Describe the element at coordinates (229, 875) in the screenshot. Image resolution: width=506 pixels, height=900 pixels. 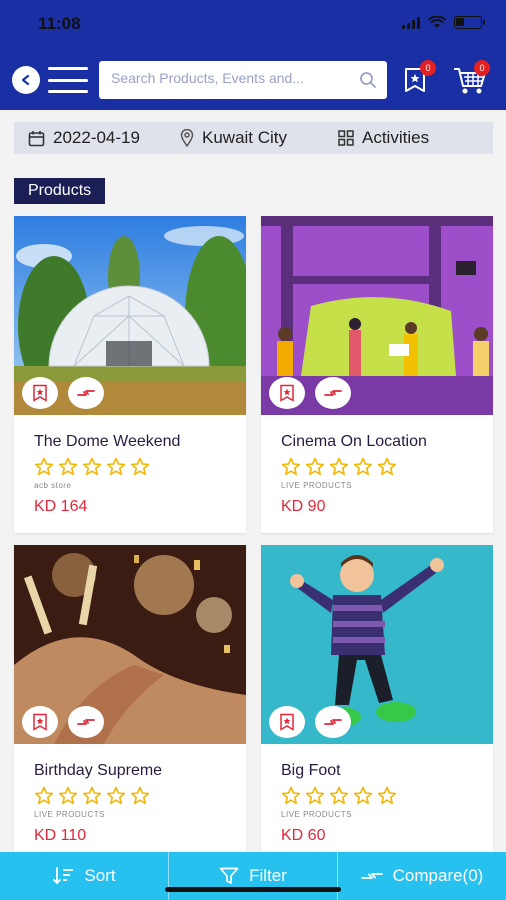
I see `filter-funnel-icon` at that location.